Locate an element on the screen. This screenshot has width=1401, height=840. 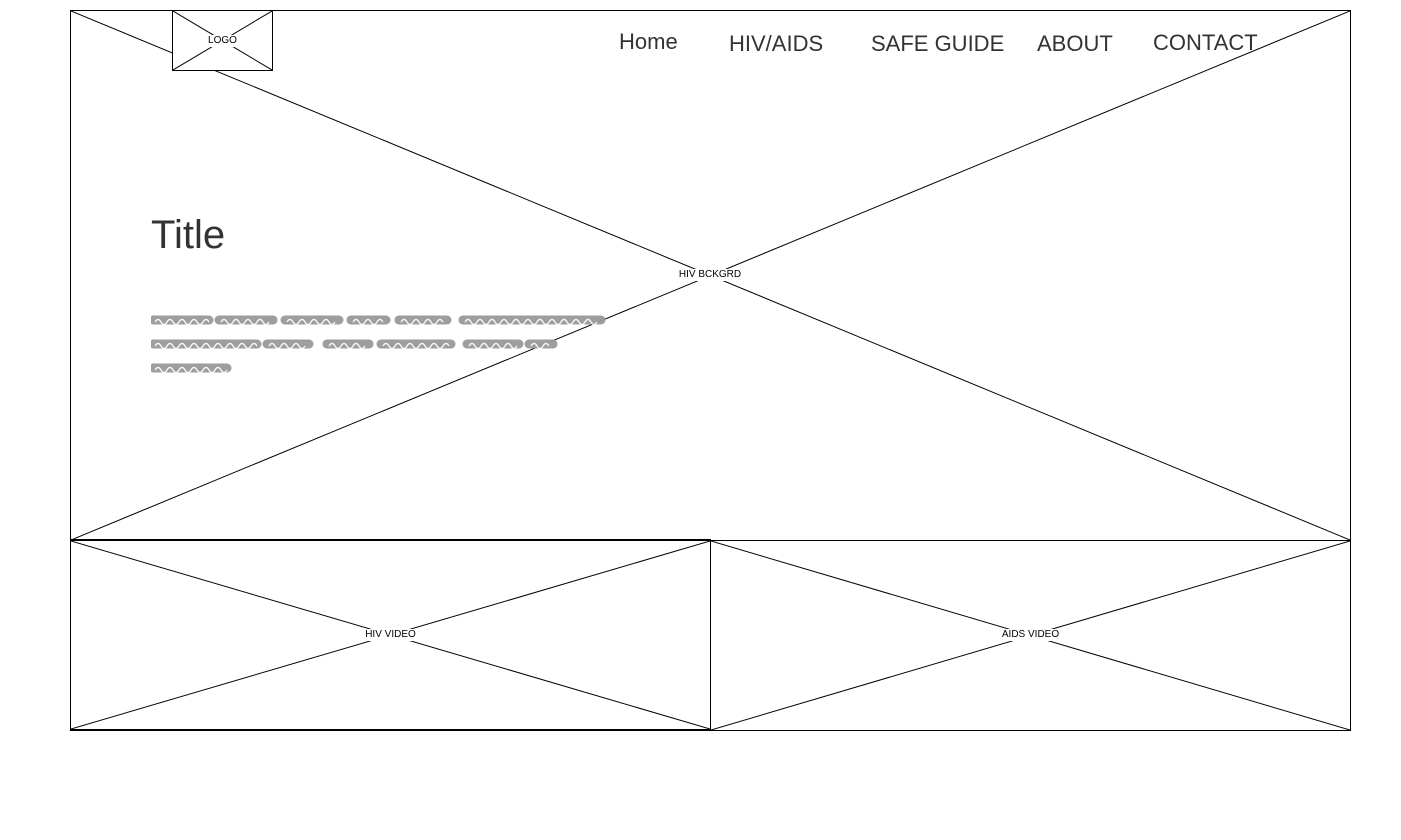
nav-contact-link: CONTACT is located at coordinates (1205, 43).